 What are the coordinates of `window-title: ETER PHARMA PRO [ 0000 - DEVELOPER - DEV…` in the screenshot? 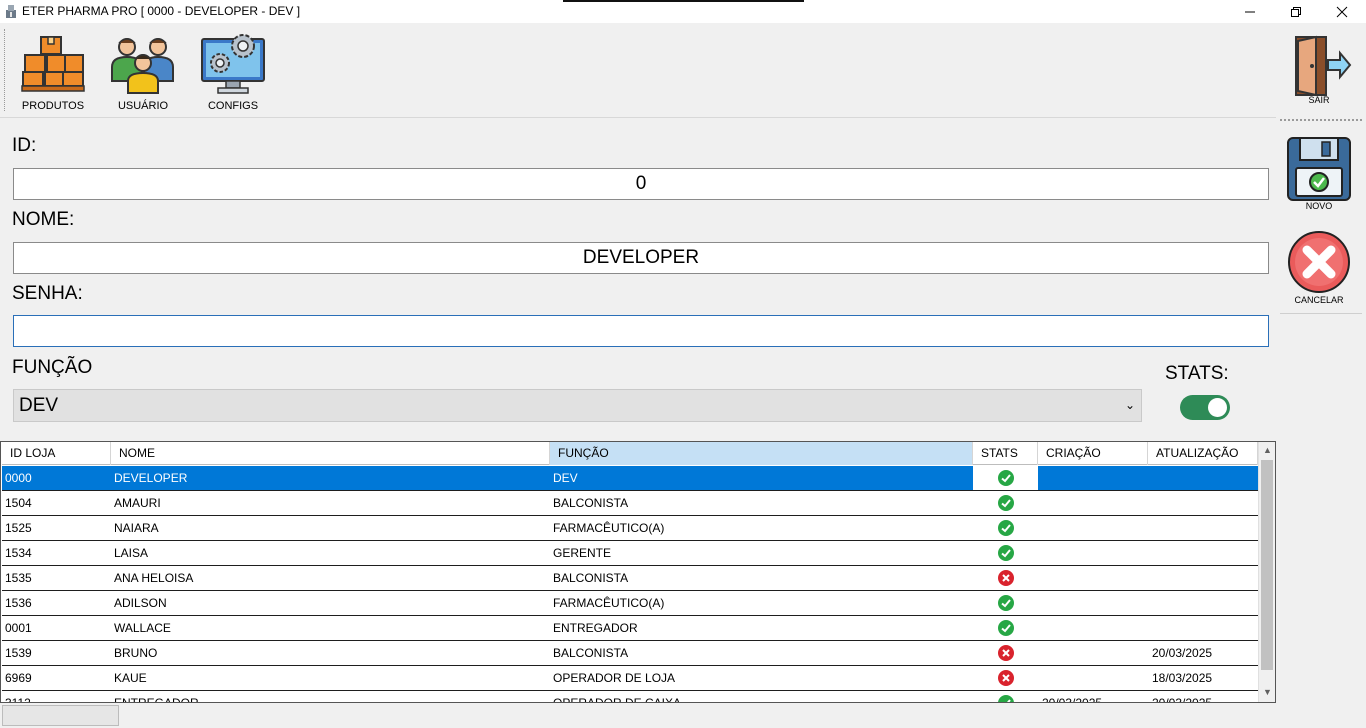 It's located at (161, 11).